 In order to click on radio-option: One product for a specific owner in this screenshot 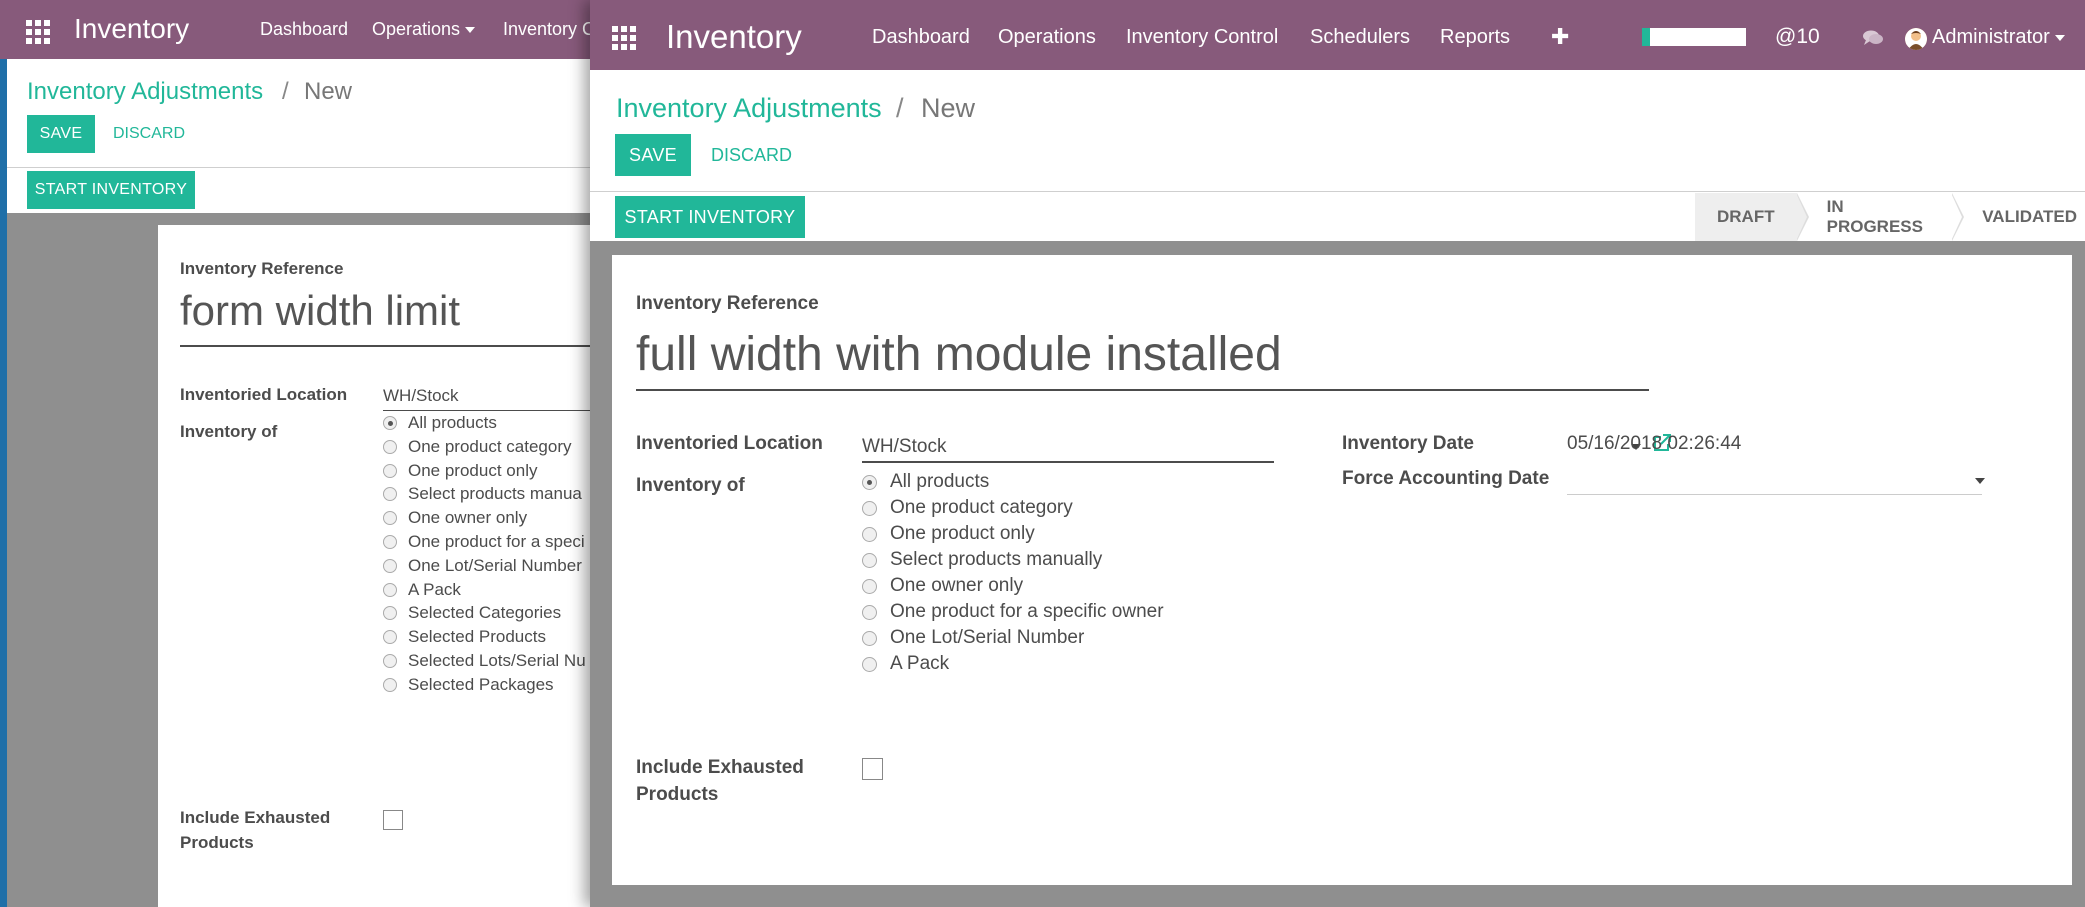, I will do `click(1013, 612)`.